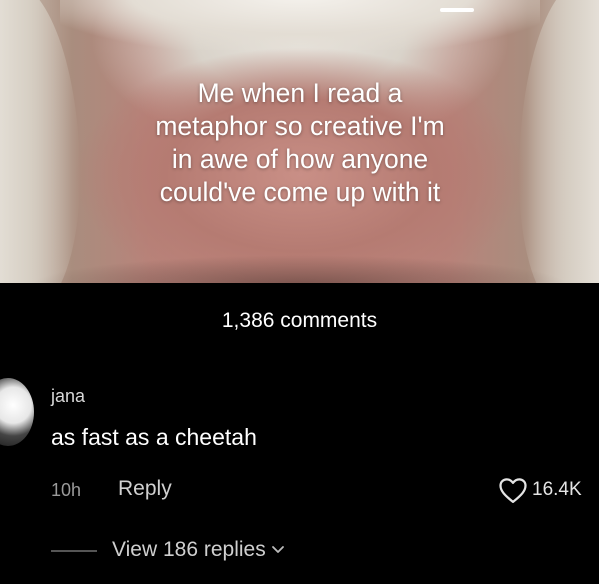 Image resolution: width=599 pixels, height=584 pixels. I want to click on brow-shadow, so click(300, 269).